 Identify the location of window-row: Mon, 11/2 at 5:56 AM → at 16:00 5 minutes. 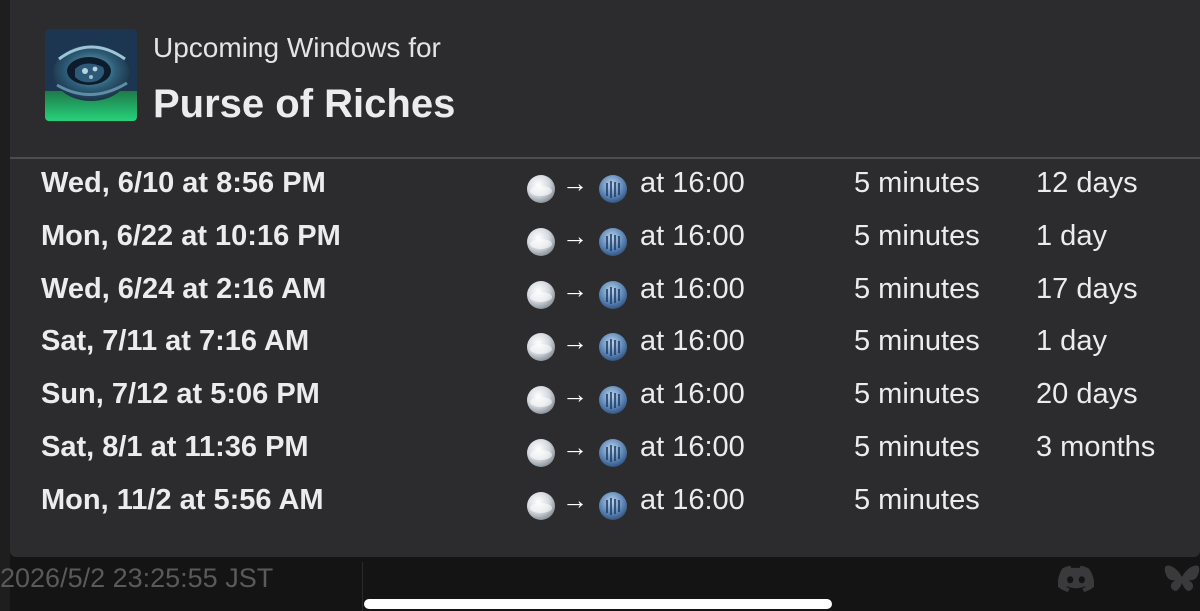
(605, 500).